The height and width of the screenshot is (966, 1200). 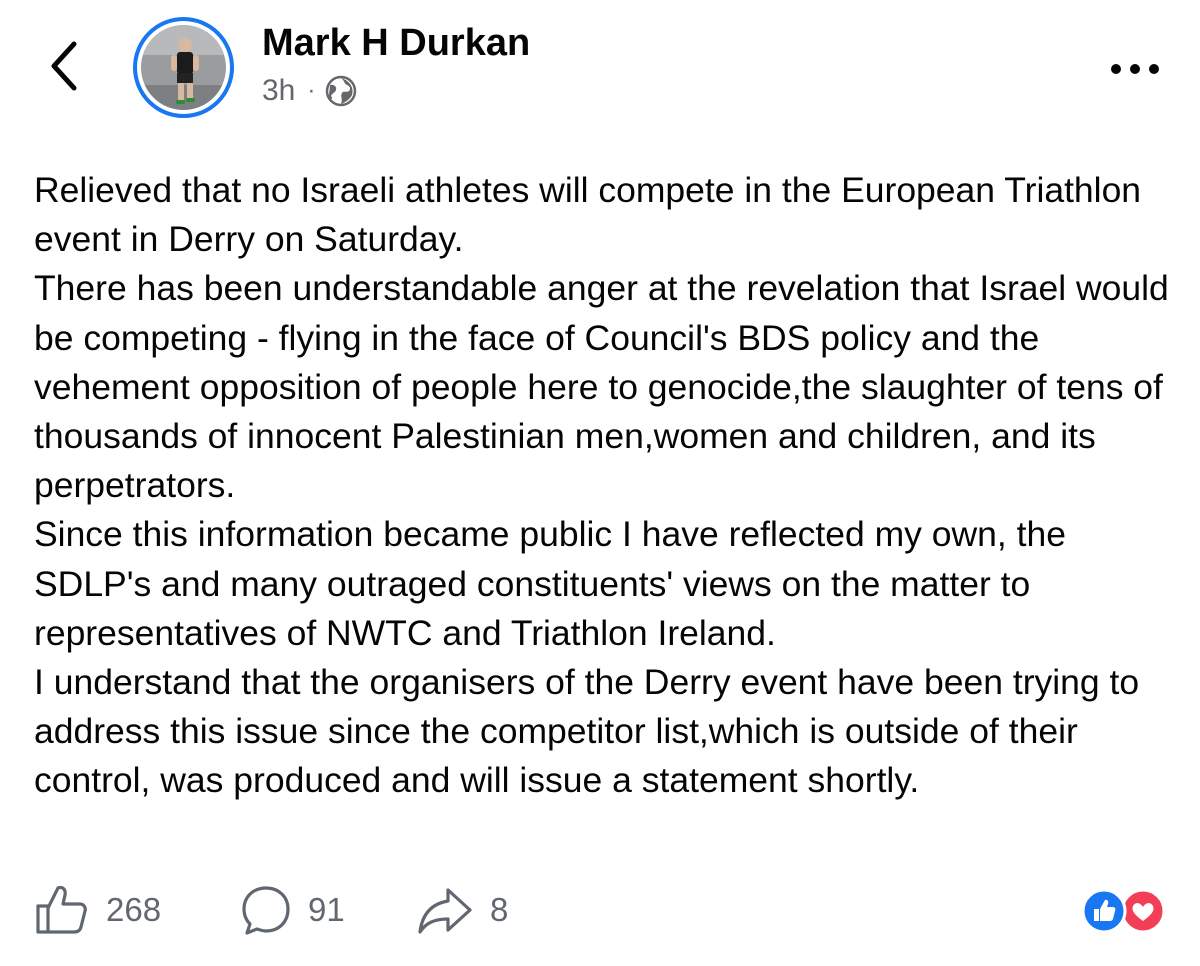 I want to click on globe-icon, so click(x=341, y=91).